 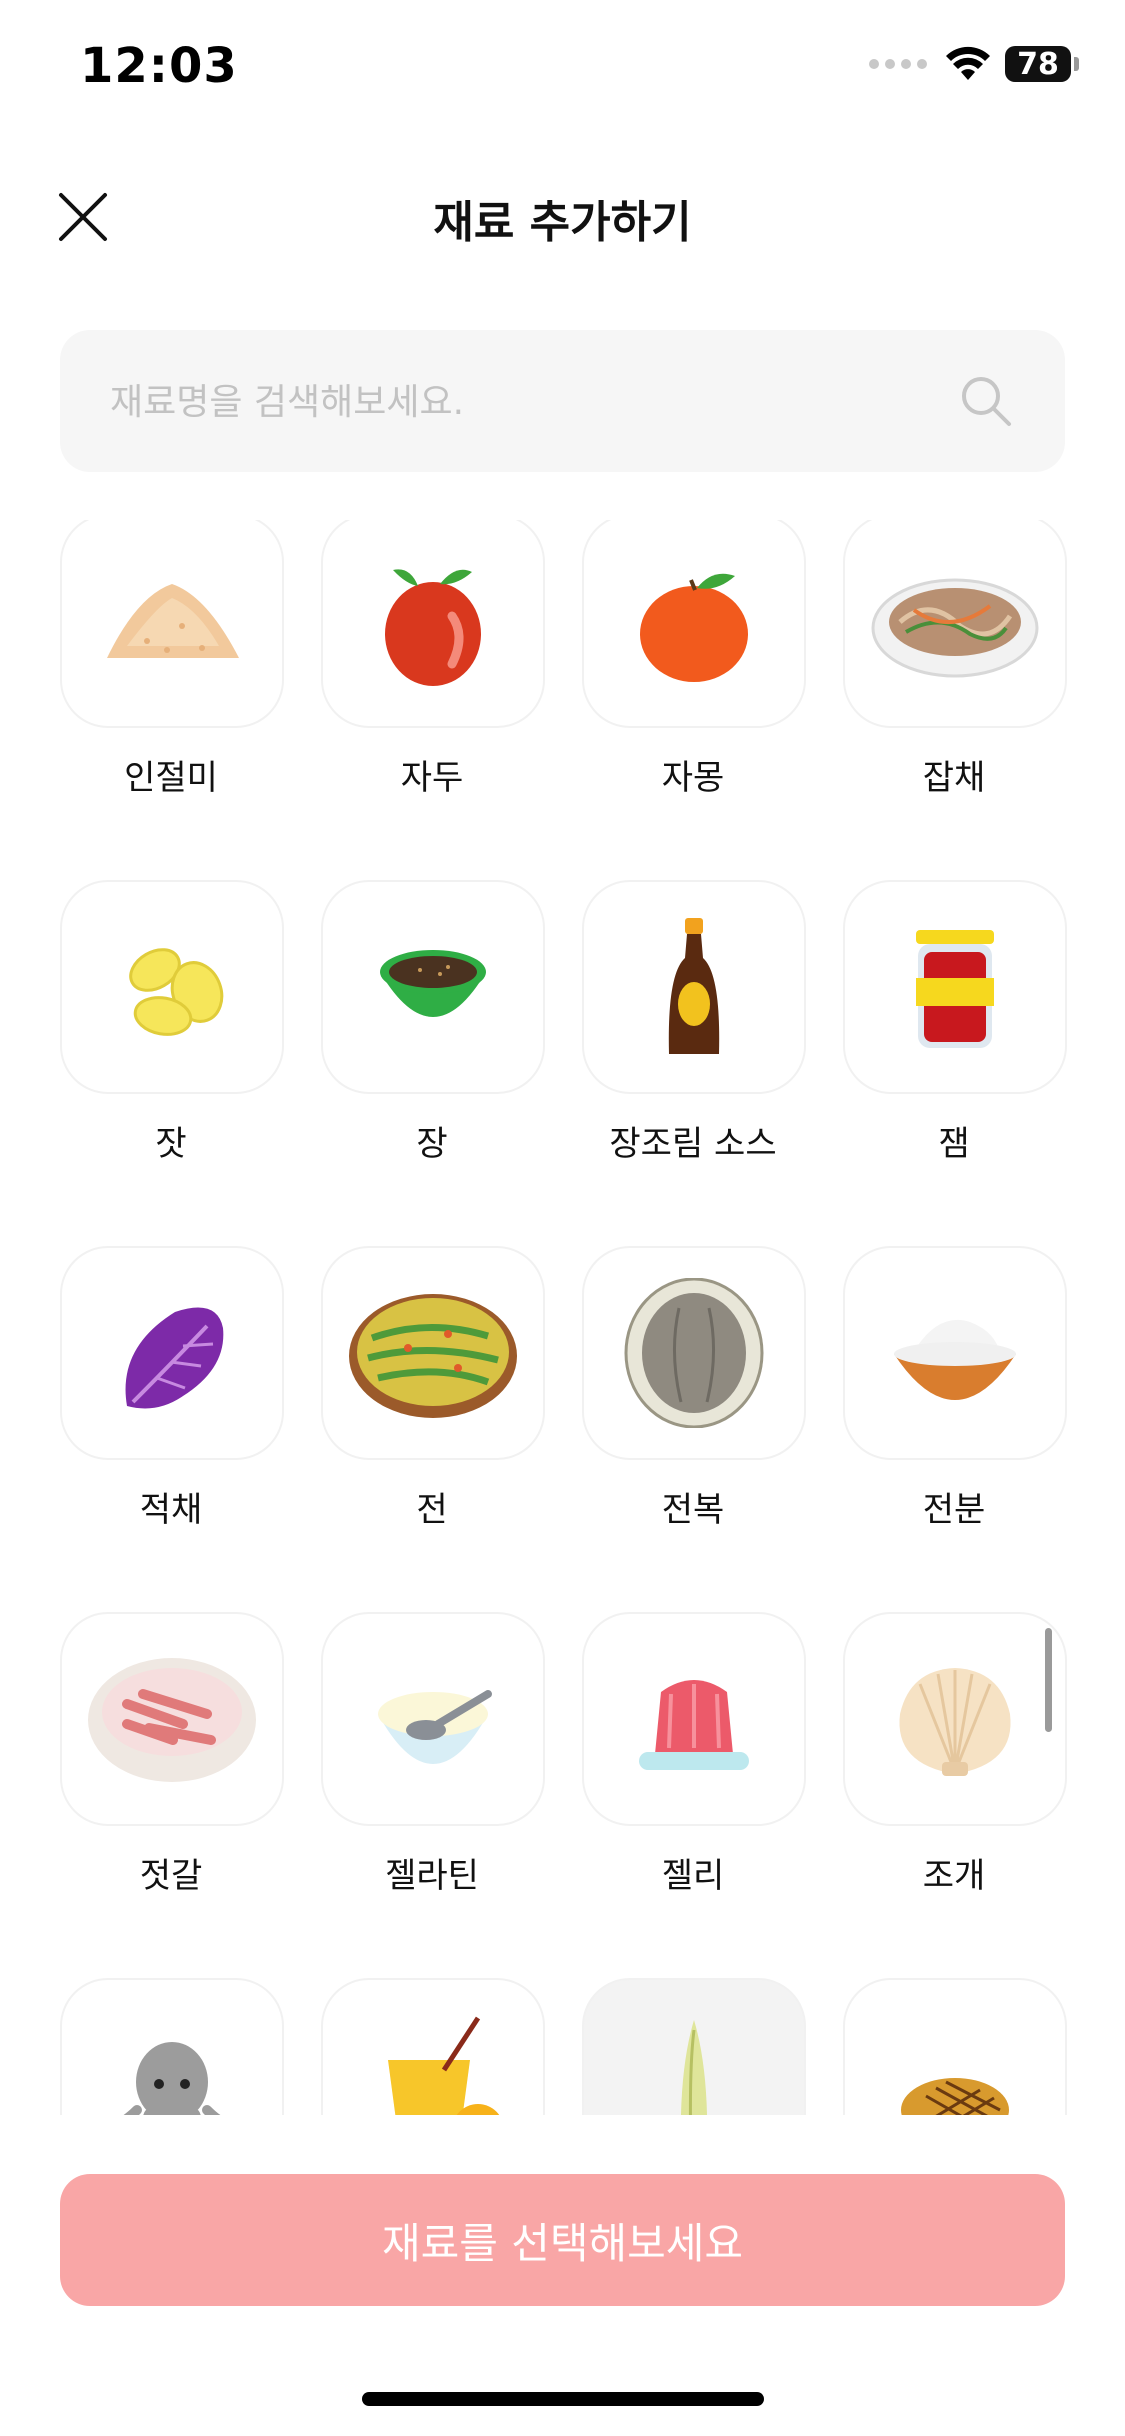 What do you see at coordinates (432, 778) in the screenshot?
I see `ingredient-label: 자두` at bounding box center [432, 778].